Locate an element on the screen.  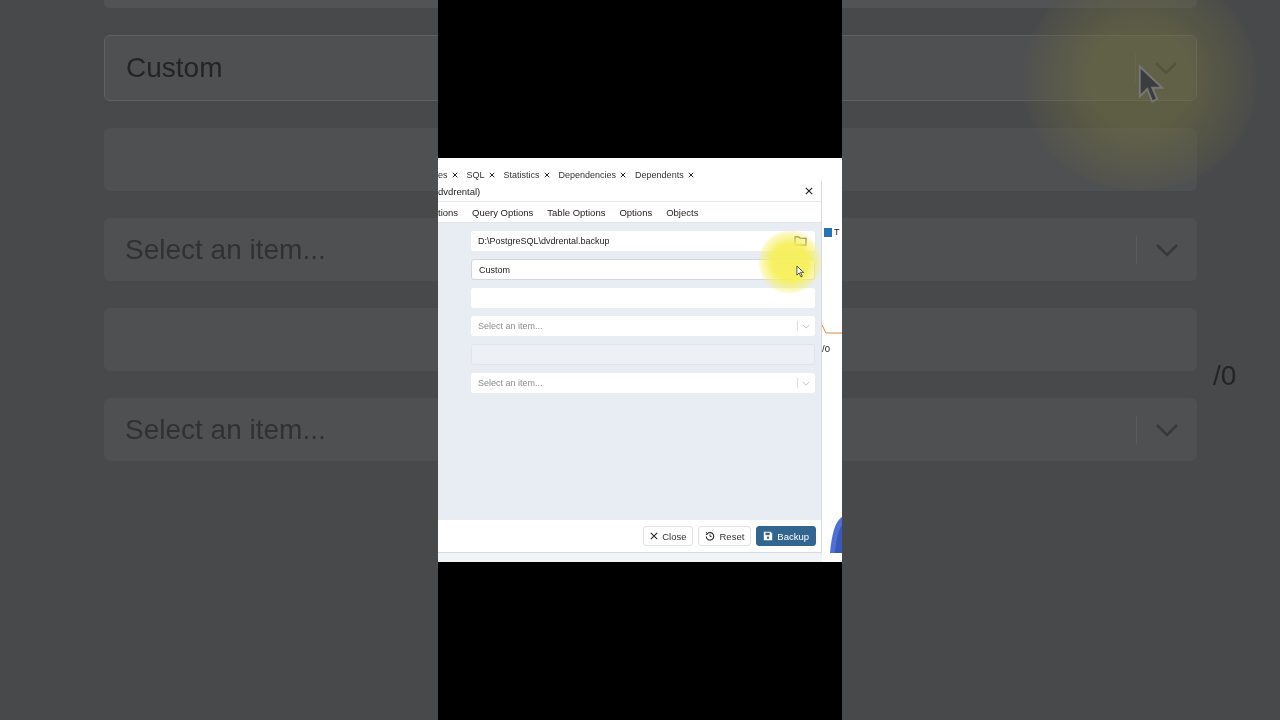
chart-label: /0 is located at coordinates (826, 348).